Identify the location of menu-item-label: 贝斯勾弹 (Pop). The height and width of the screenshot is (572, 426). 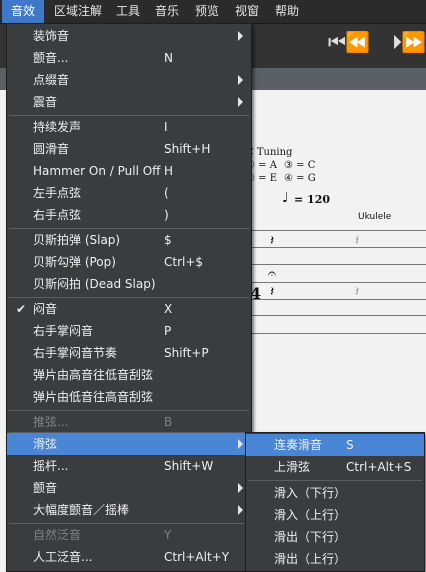
(74, 262).